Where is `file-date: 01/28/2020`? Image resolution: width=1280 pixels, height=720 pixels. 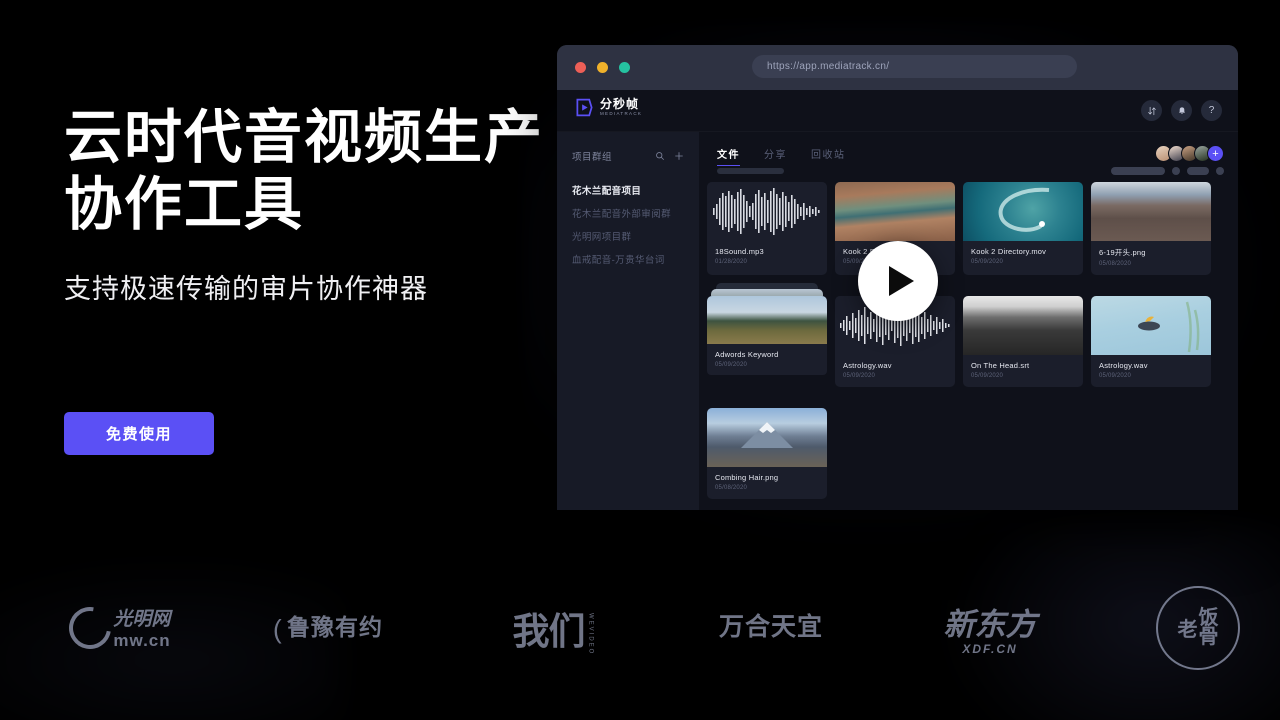
file-date: 01/28/2020 is located at coordinates (731, 262).